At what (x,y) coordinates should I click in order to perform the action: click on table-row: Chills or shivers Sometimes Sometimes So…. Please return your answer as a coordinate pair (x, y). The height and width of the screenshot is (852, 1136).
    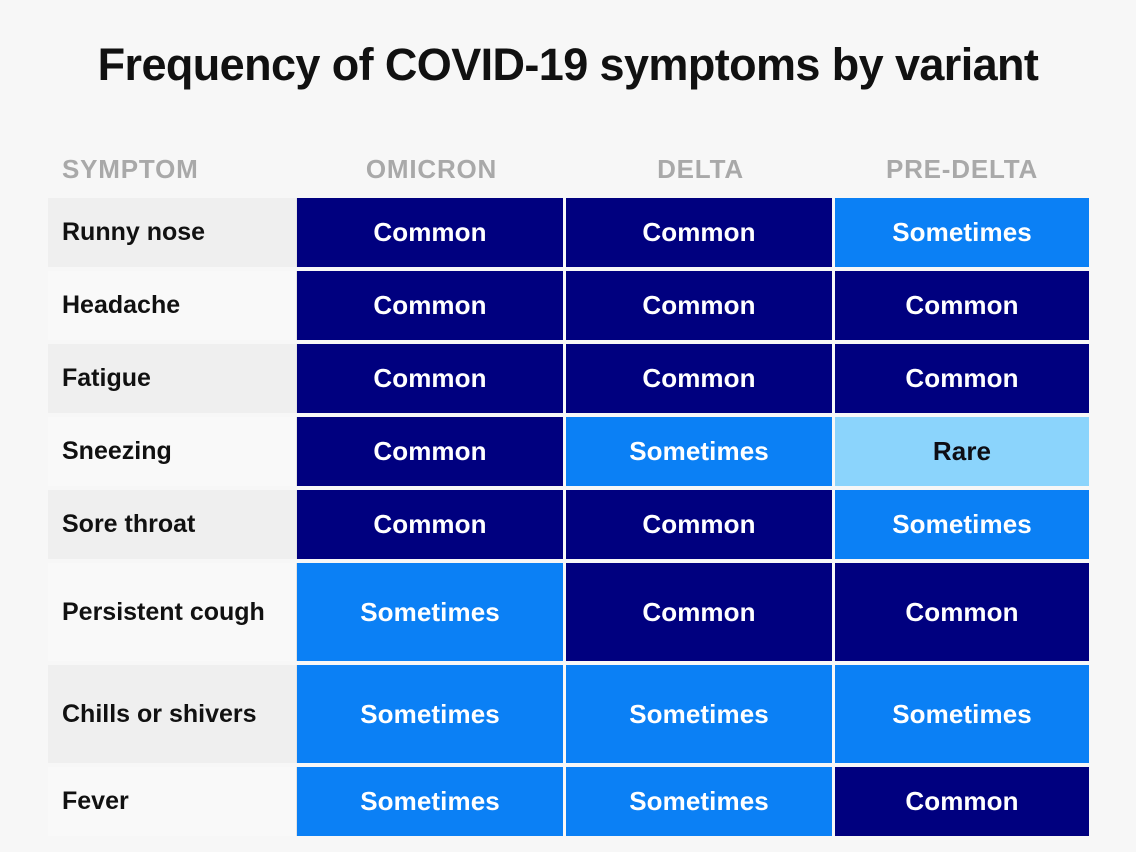
    Looking at the image, I should click on (568, 714).